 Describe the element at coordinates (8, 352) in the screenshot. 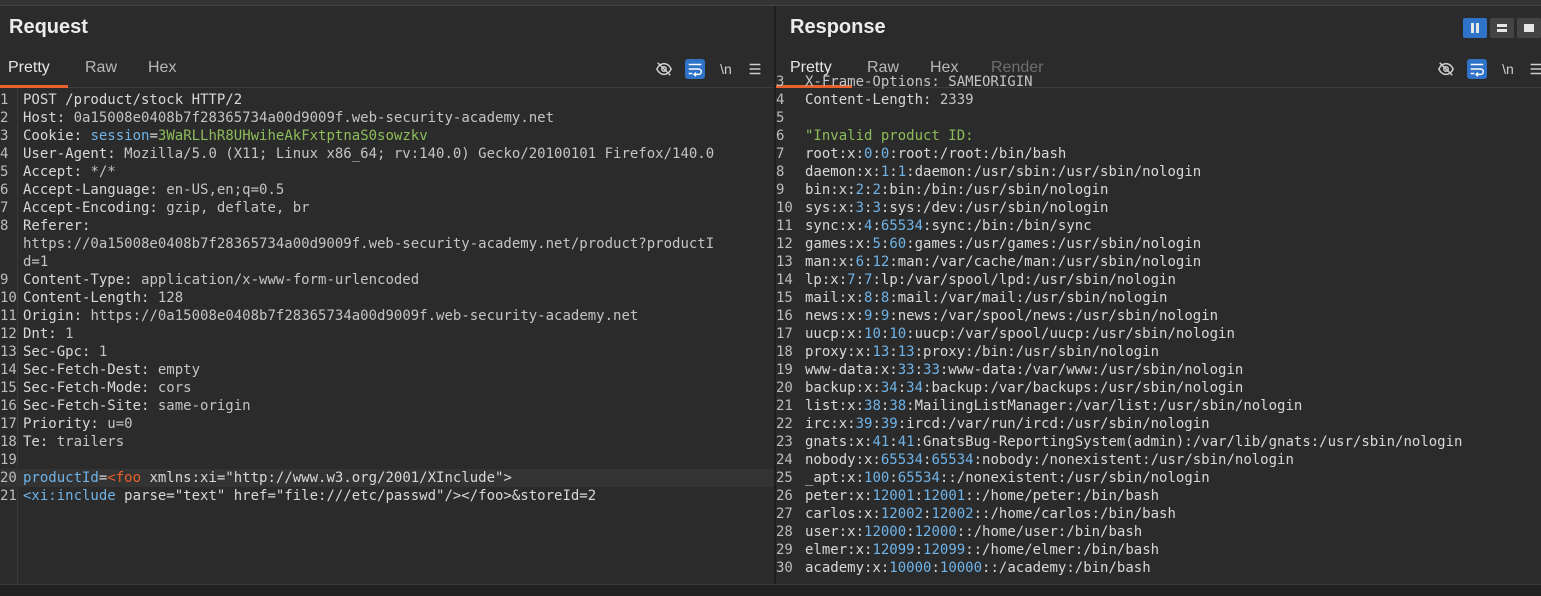

I see `request-line-number: 13` at that location.